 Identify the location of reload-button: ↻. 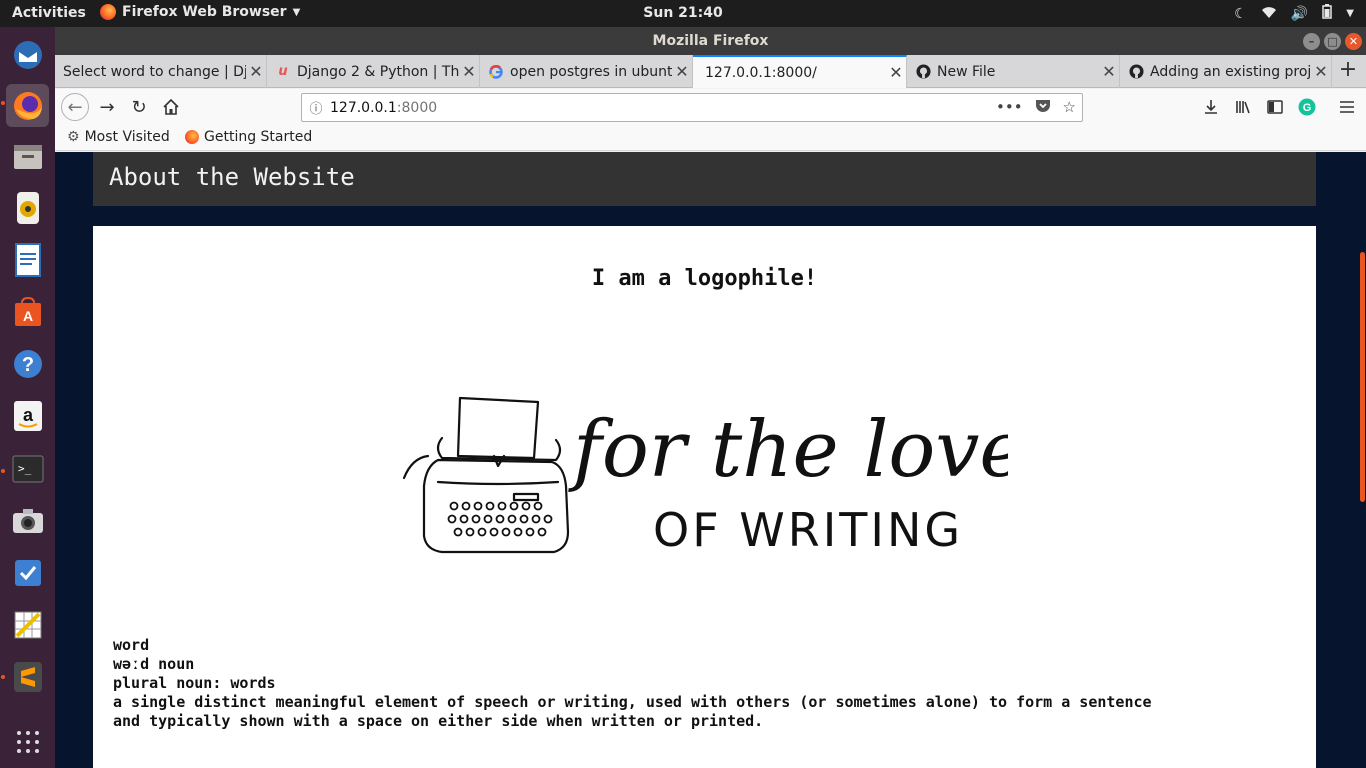
(139, 107).